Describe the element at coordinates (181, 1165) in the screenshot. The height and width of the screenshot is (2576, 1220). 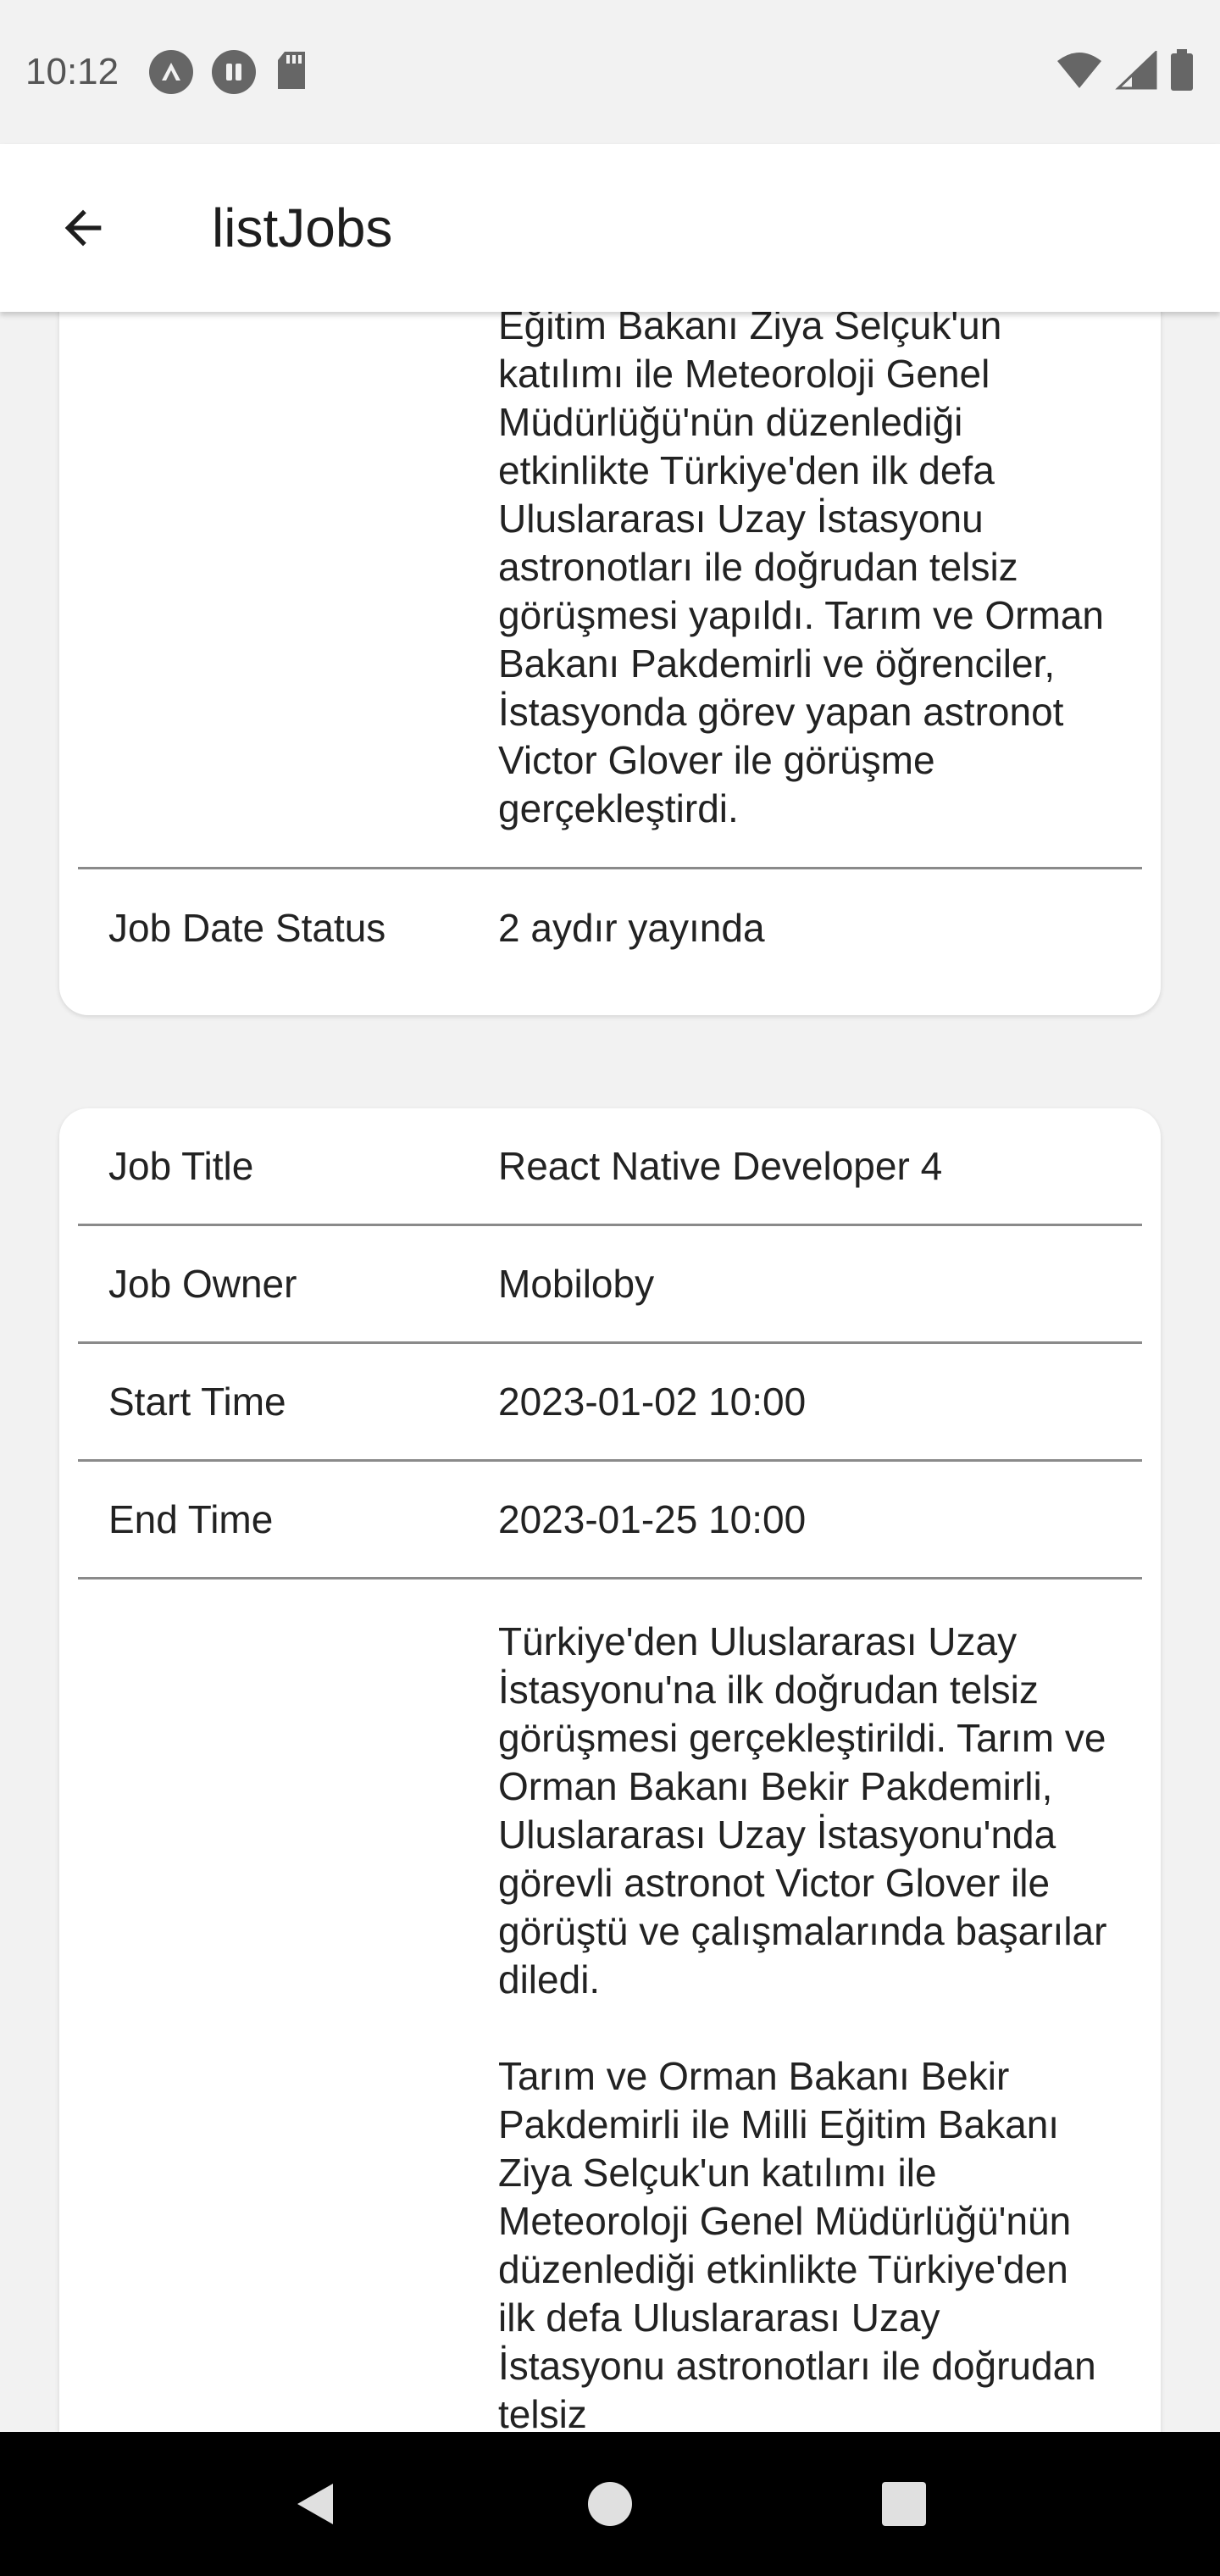
I see `job-title-label: Job Title` at that location.